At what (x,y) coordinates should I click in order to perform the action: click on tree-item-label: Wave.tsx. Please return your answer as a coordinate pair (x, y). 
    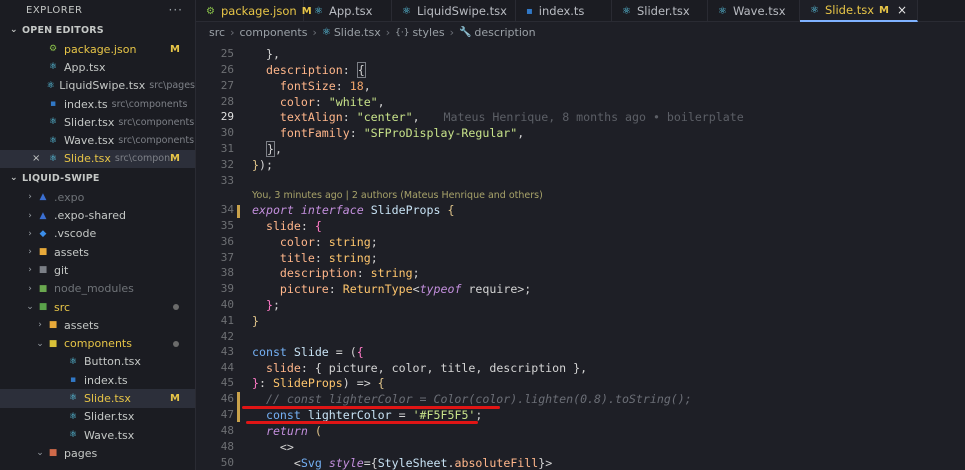
    Looking at the image, I should click on (109, 435).